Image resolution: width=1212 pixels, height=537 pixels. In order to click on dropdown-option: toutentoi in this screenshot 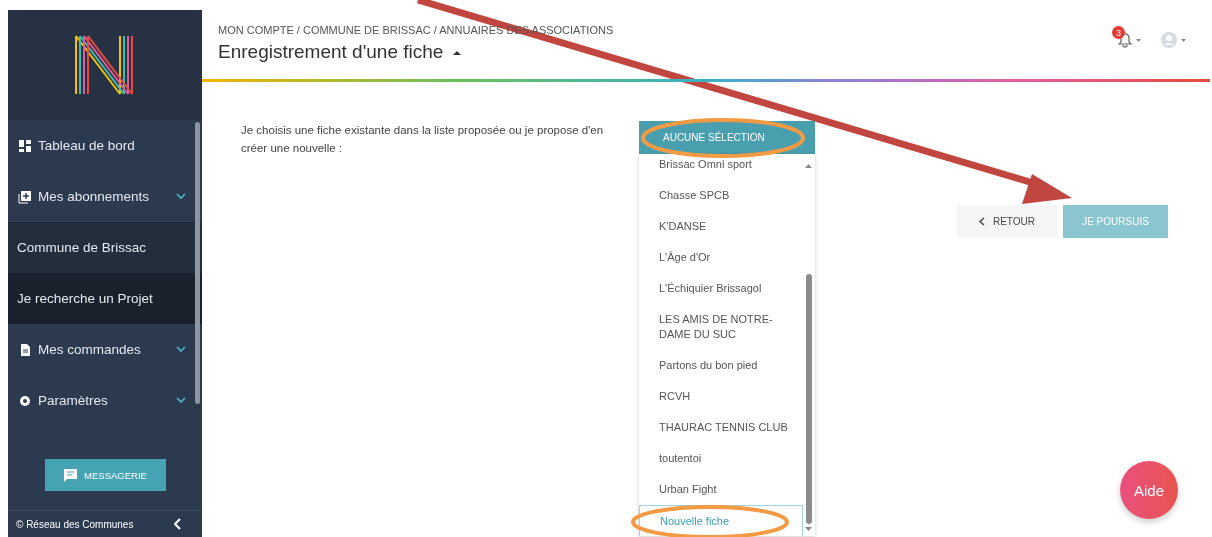, I will do `click(721, 458)`.